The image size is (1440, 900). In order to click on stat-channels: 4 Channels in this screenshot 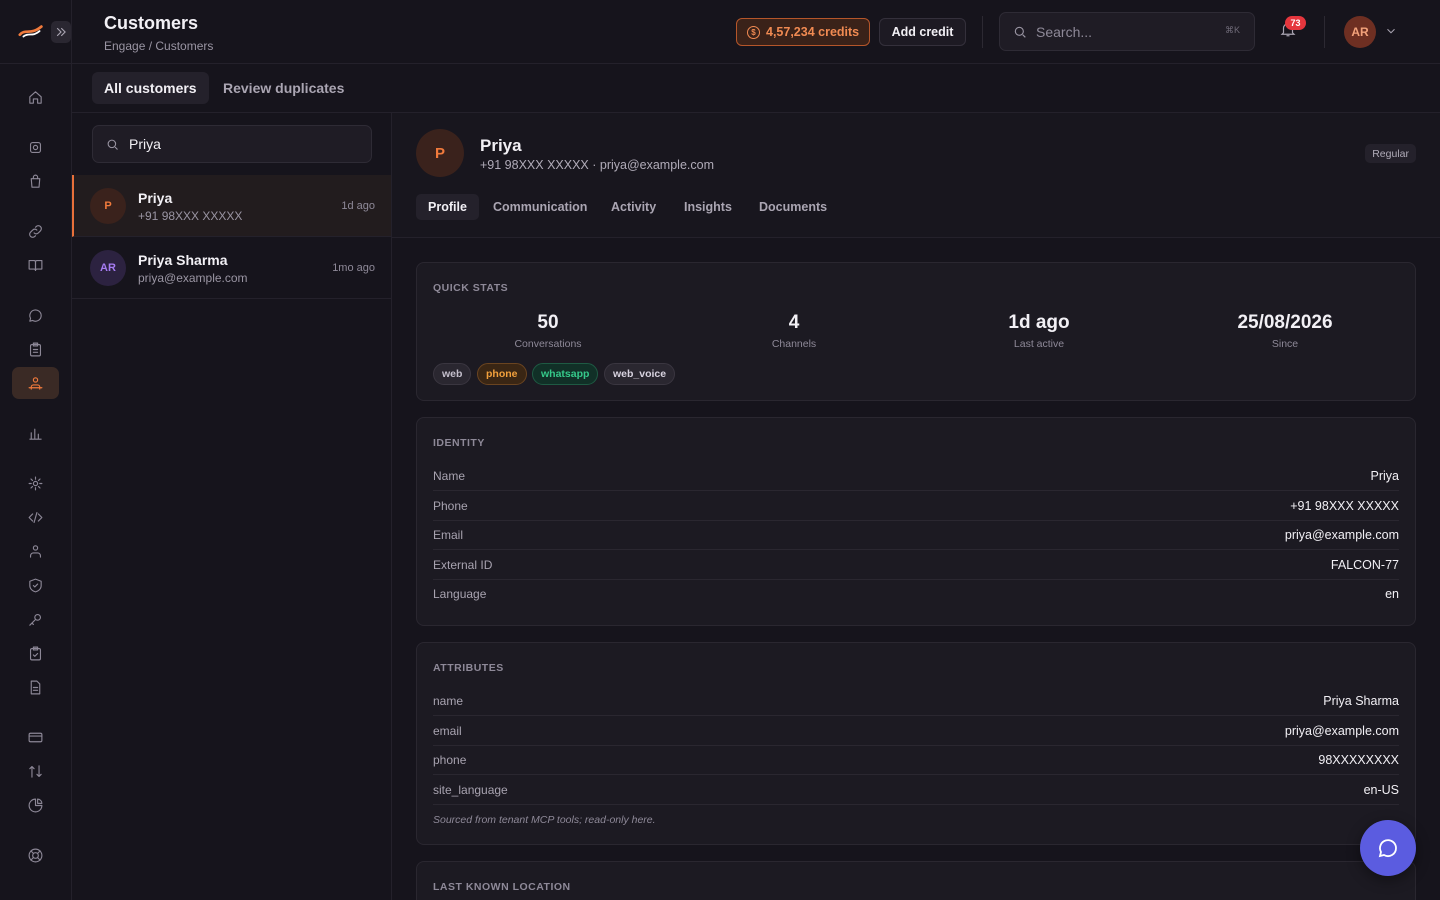, I will do `click(794, 331)`.